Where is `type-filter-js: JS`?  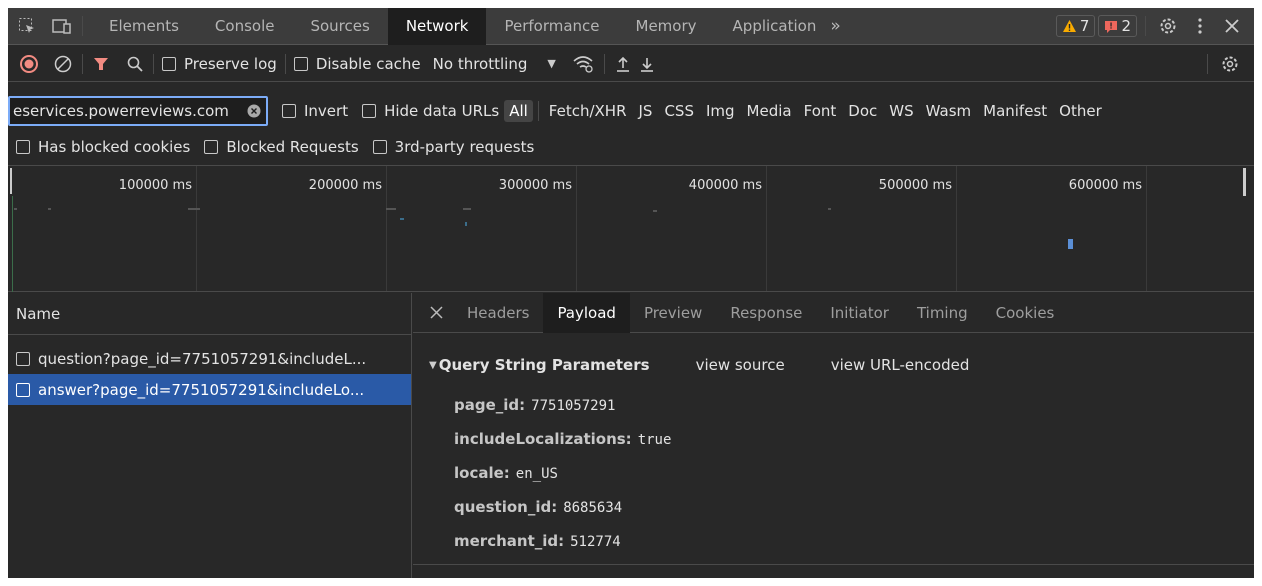 type-filter-js: JS is located at coordinates (646, 111).